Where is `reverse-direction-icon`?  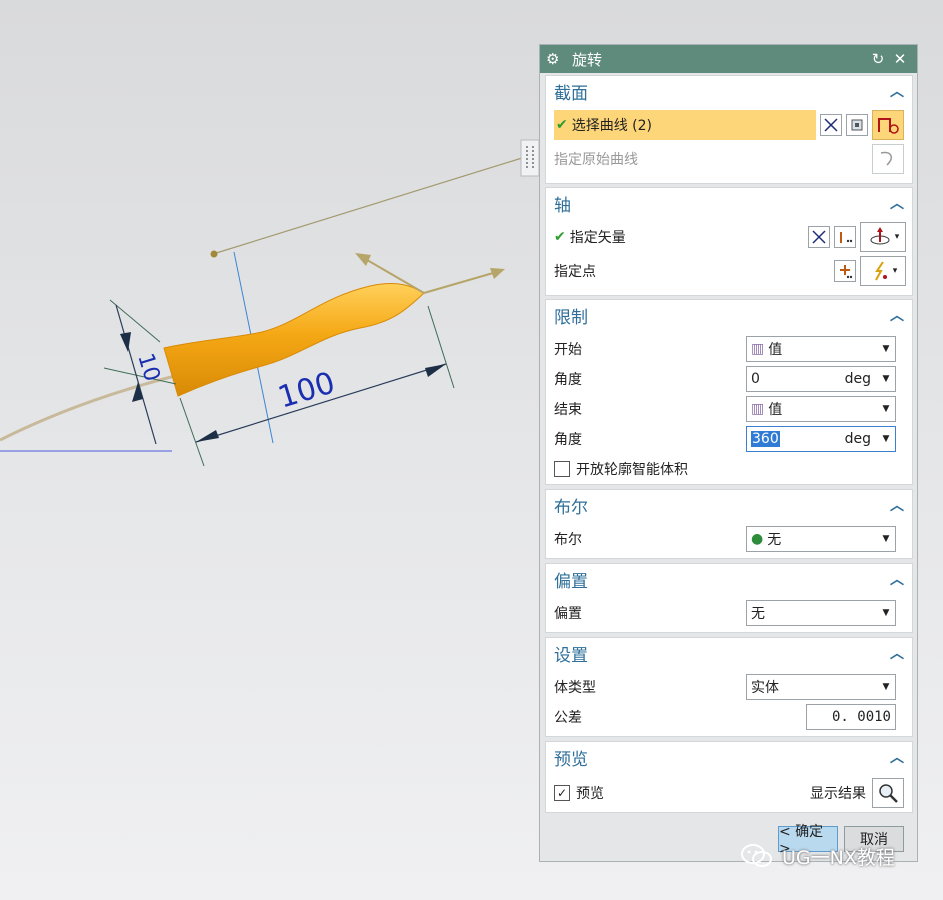 reverse-direction-icon is located at coordinates (819, 237).